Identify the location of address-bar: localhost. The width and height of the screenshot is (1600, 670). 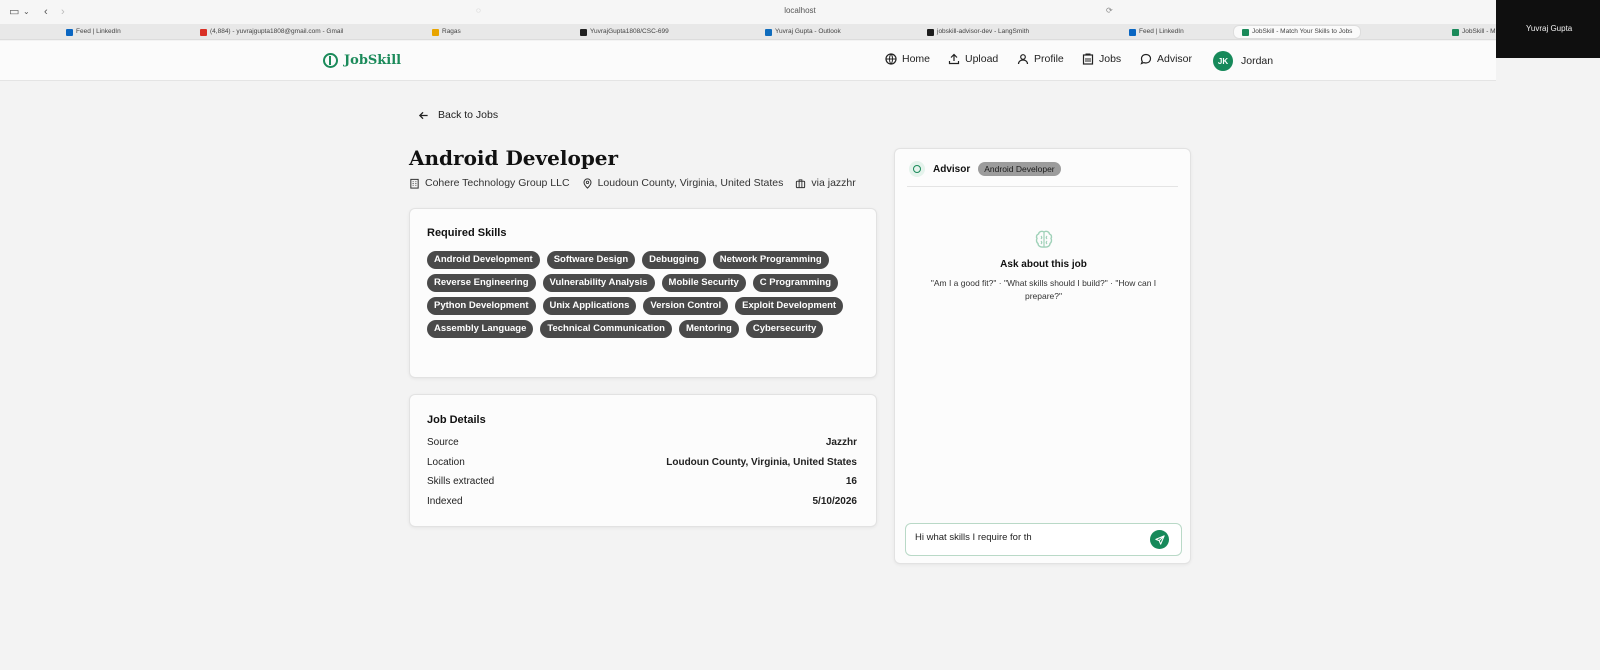
(800, 10).